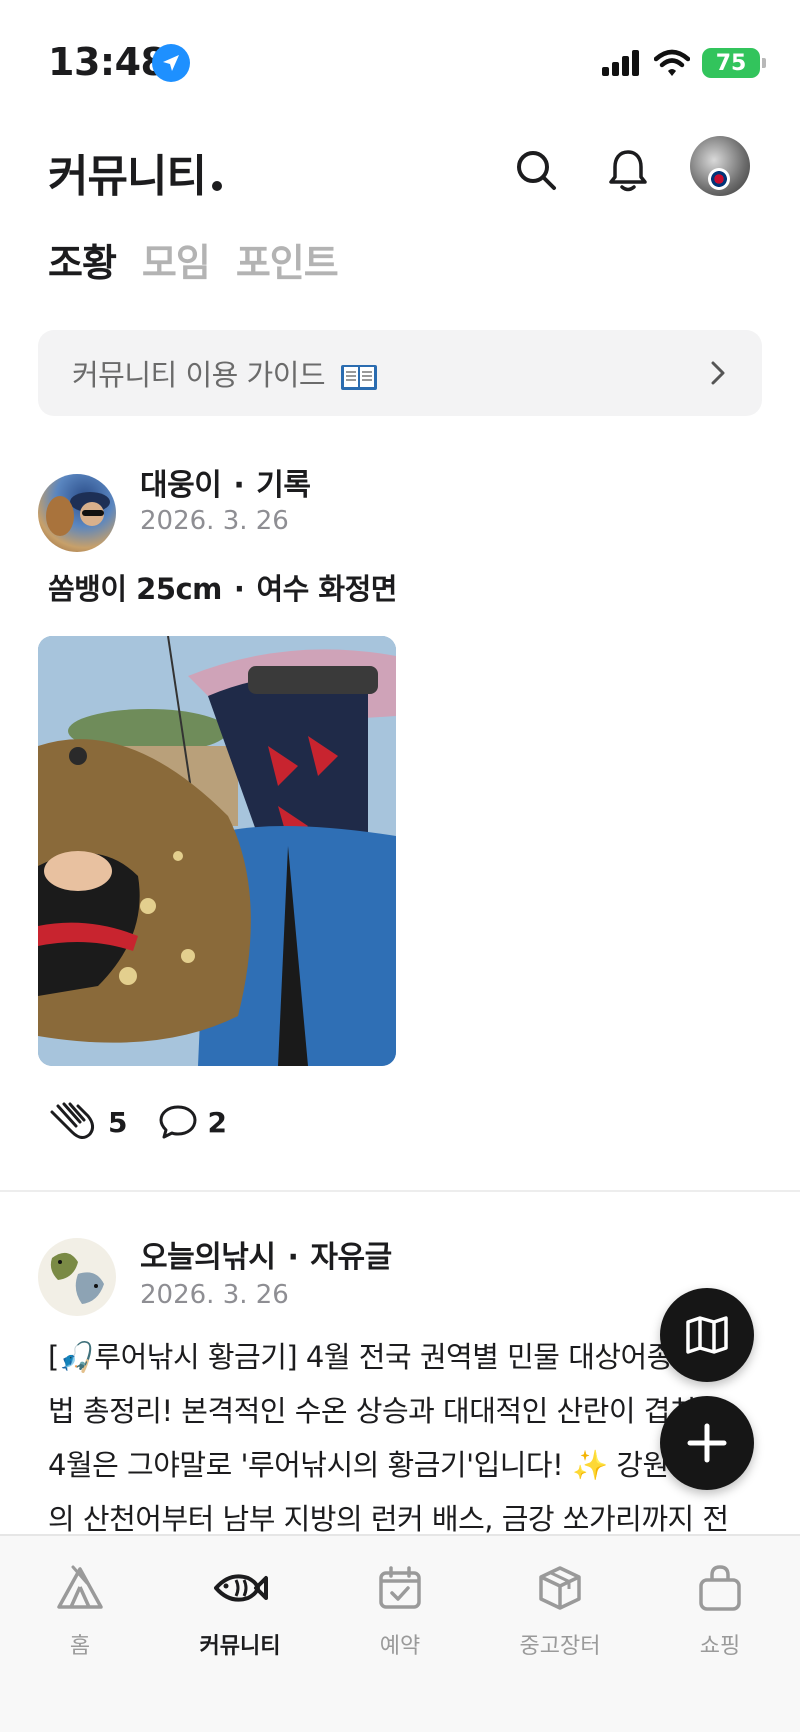 This screenshot has height=1732, width=800. I want to click on plus-icon, so click(707, 1443).